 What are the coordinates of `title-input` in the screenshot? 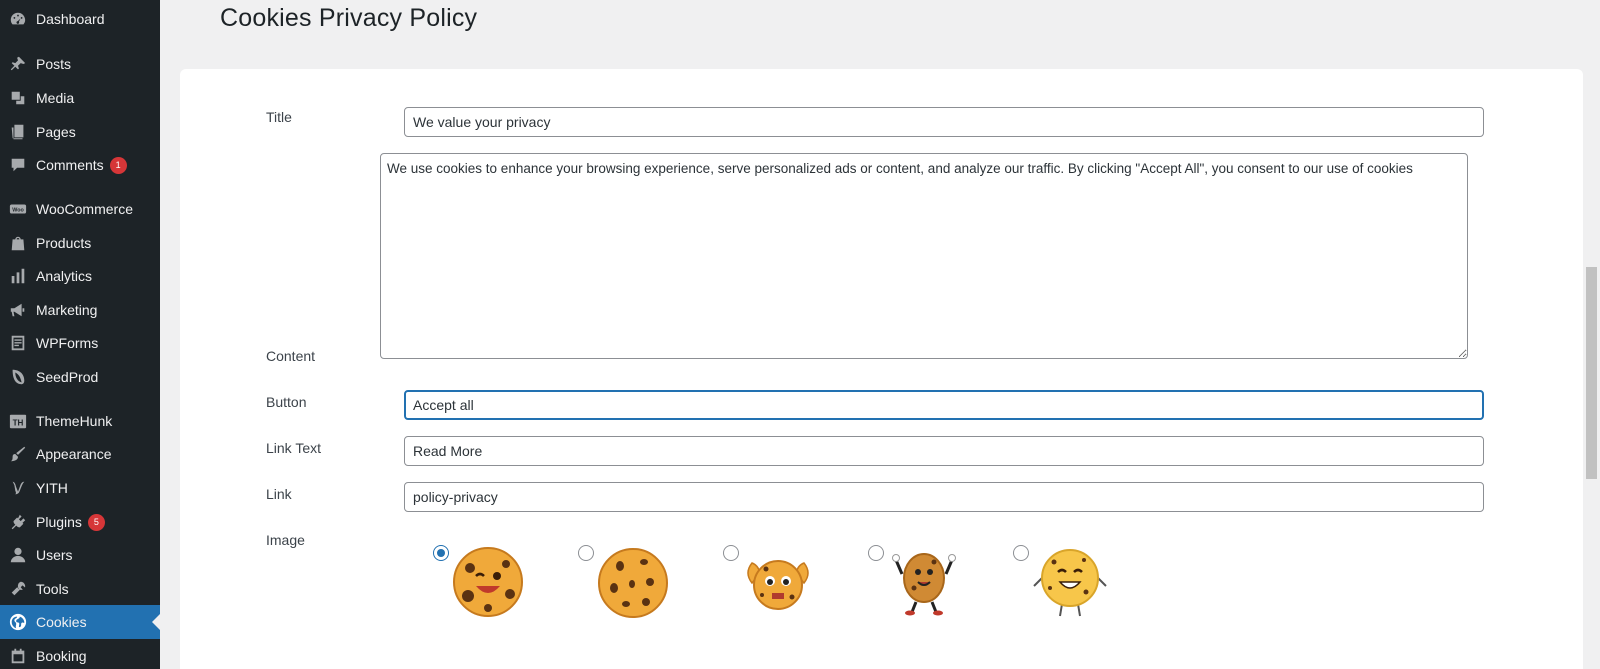 It's located at (944, 122).